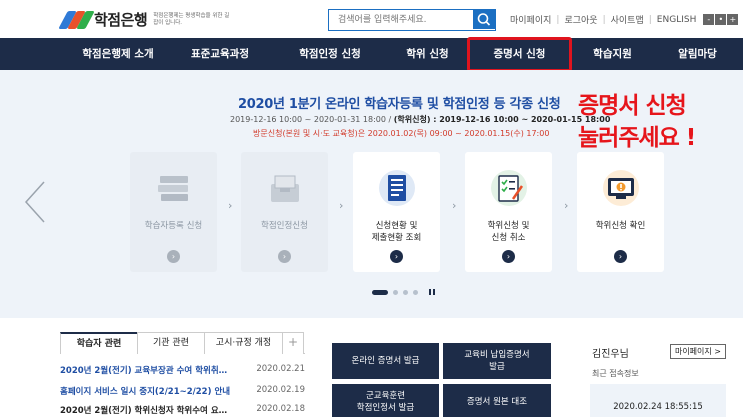  I want to click on carousel-prev-arrow, so click(35, 202).